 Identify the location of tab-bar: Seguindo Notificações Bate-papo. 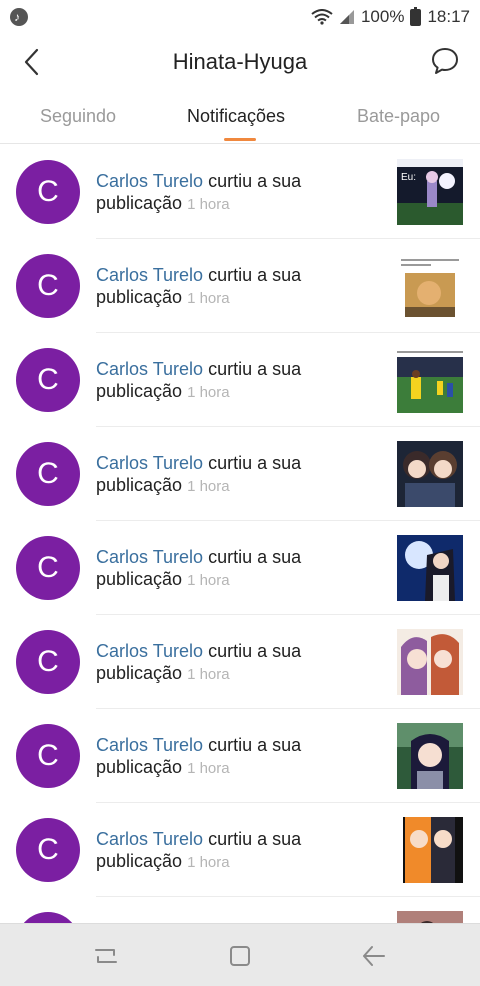
(240, 117).